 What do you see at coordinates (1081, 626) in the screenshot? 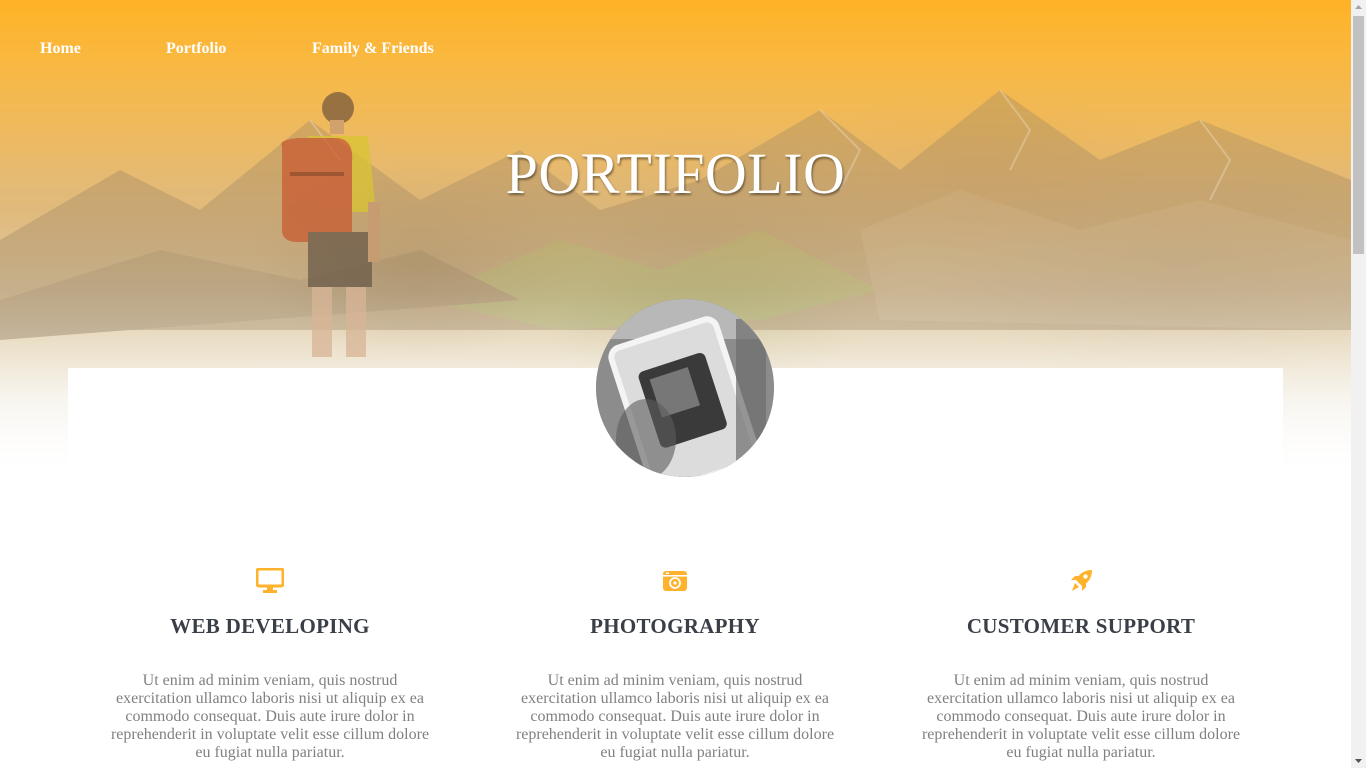
I see `service-title: CUSTOMER SUPPORT` at bounding box center [1081, 626].